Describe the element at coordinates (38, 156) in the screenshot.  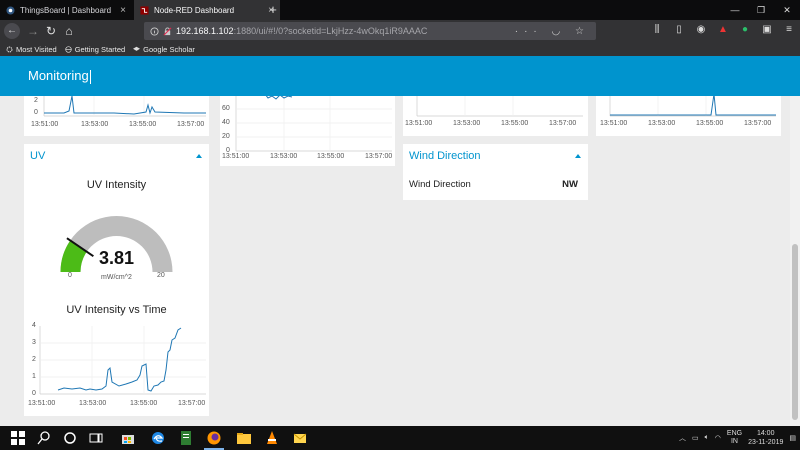
I see `uv-group-title: UV` at that location.